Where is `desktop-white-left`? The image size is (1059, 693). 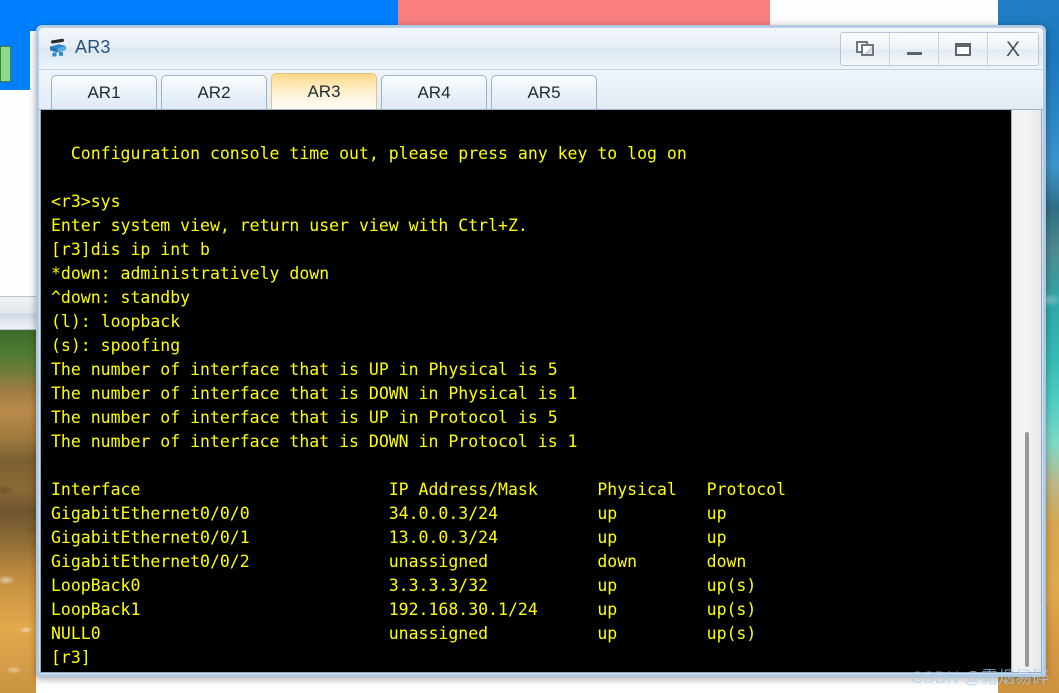
desktop-white-left is located at coordinates (18, 193).